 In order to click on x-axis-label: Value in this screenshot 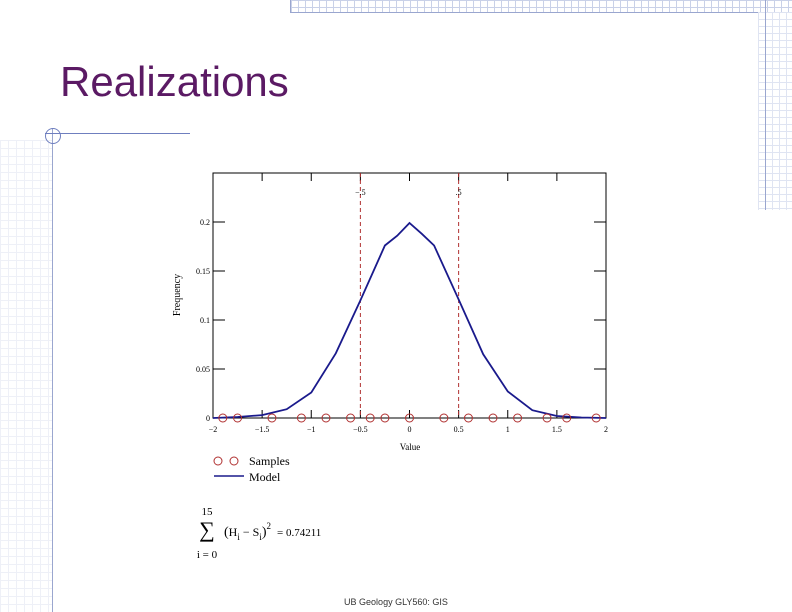, I will do `click(410, 447)`.